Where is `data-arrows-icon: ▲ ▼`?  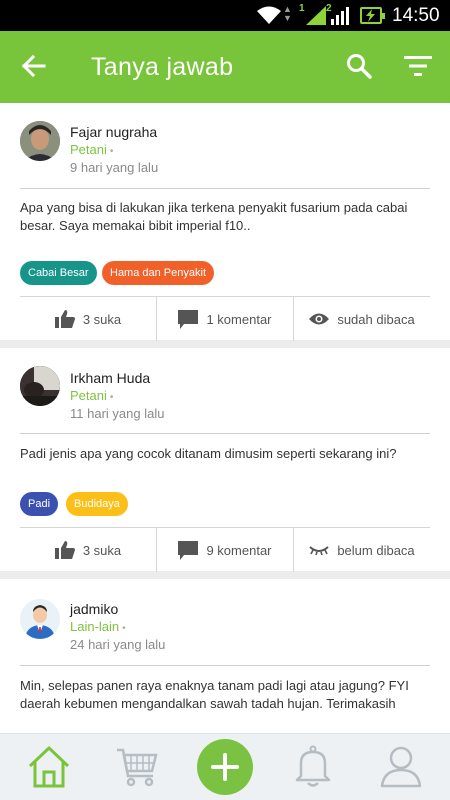 data-arrows-icon: ▲ ▼ is located at coordinates (287, 13).